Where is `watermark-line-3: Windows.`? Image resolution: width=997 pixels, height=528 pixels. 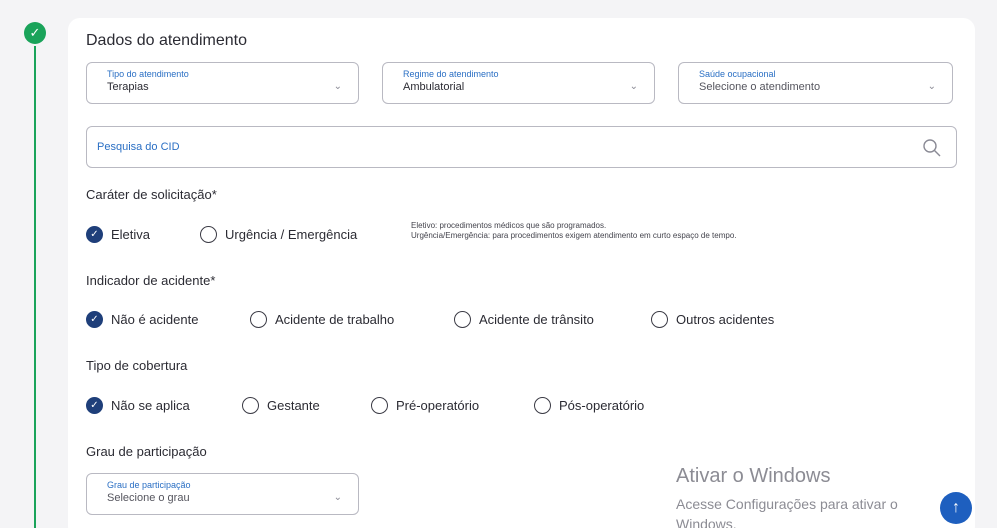
watermark-line-3: Windows. is located at coordinates (706, 522).